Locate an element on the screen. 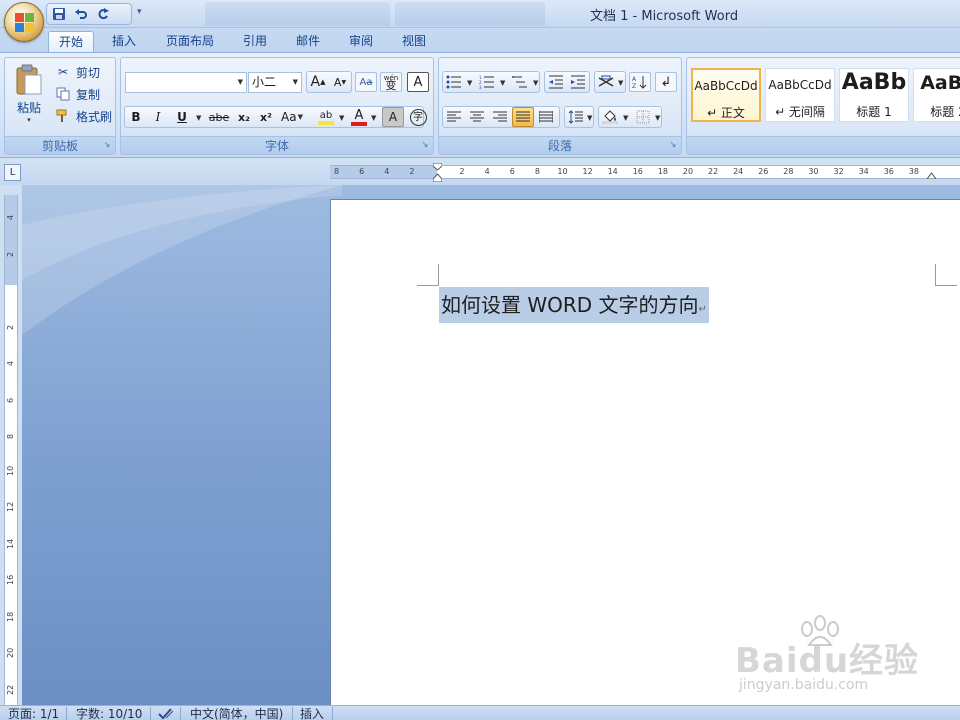 This screenshot has width=960, height=720. superscript-button: x² is located at coordinates (266, 117).